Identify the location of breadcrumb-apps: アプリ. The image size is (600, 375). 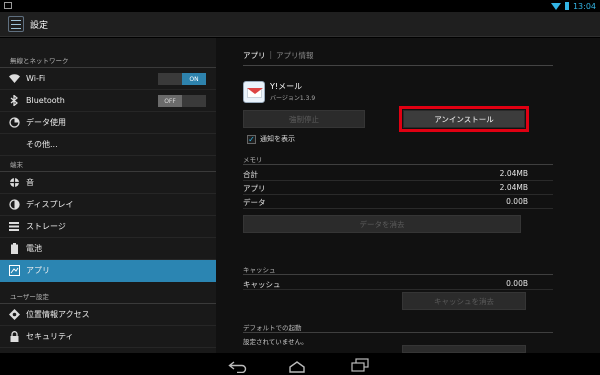
(254, 55).